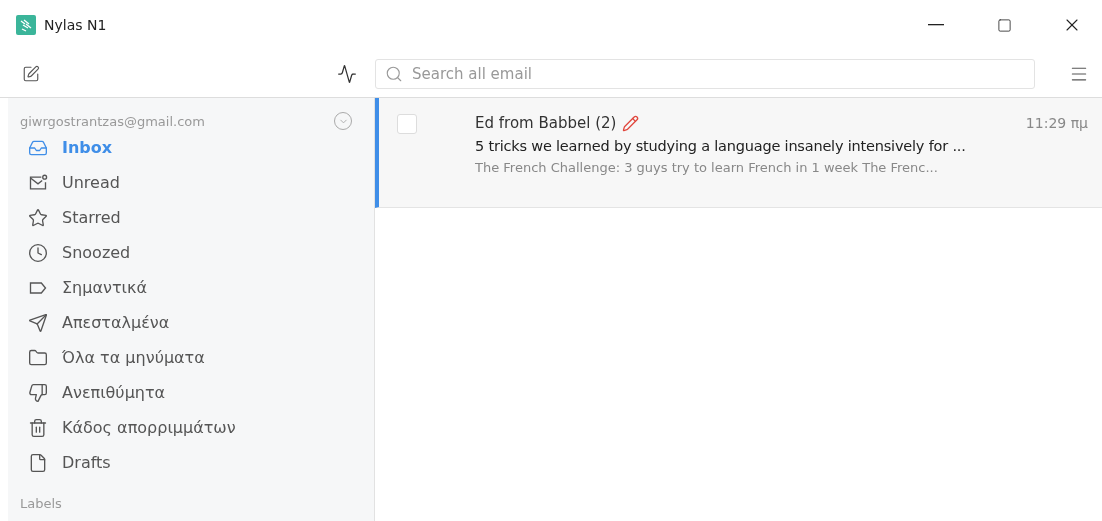  I want to click on thumbs-down-icon, so click(38, 392).